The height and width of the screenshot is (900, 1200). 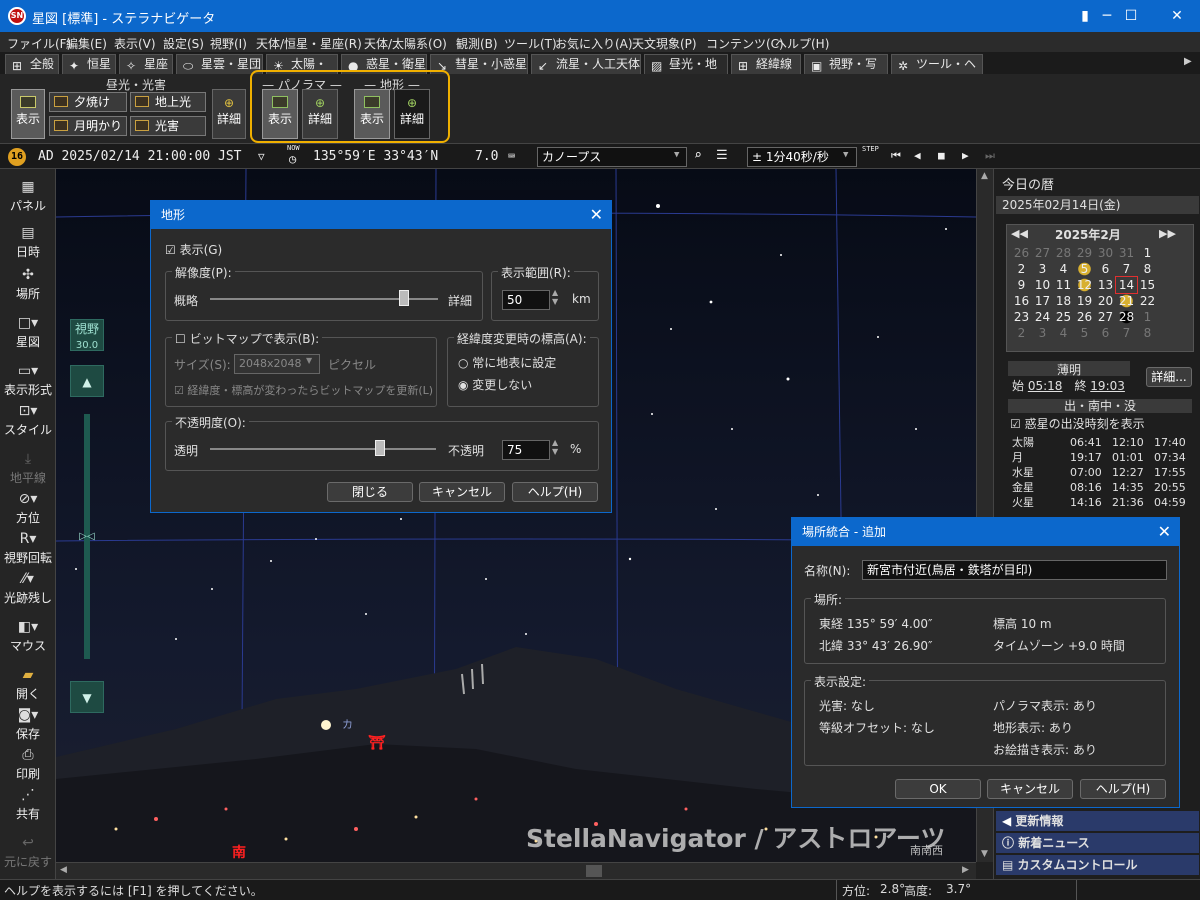 I want to click on calendar-day-moon: 5, so click(x=1084, y=269).